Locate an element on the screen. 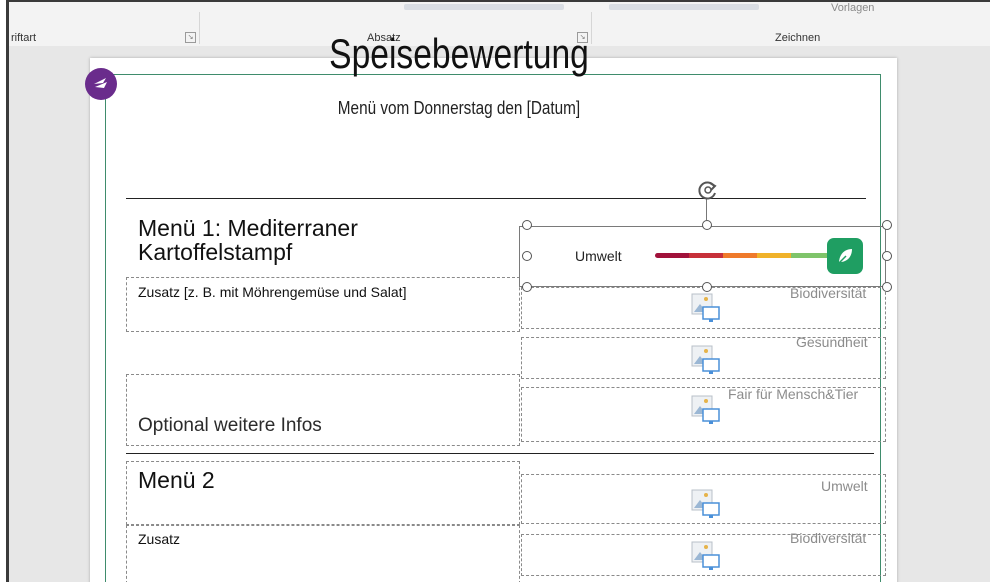  menu2-zusatz-box is located at coordinates (323, 553).